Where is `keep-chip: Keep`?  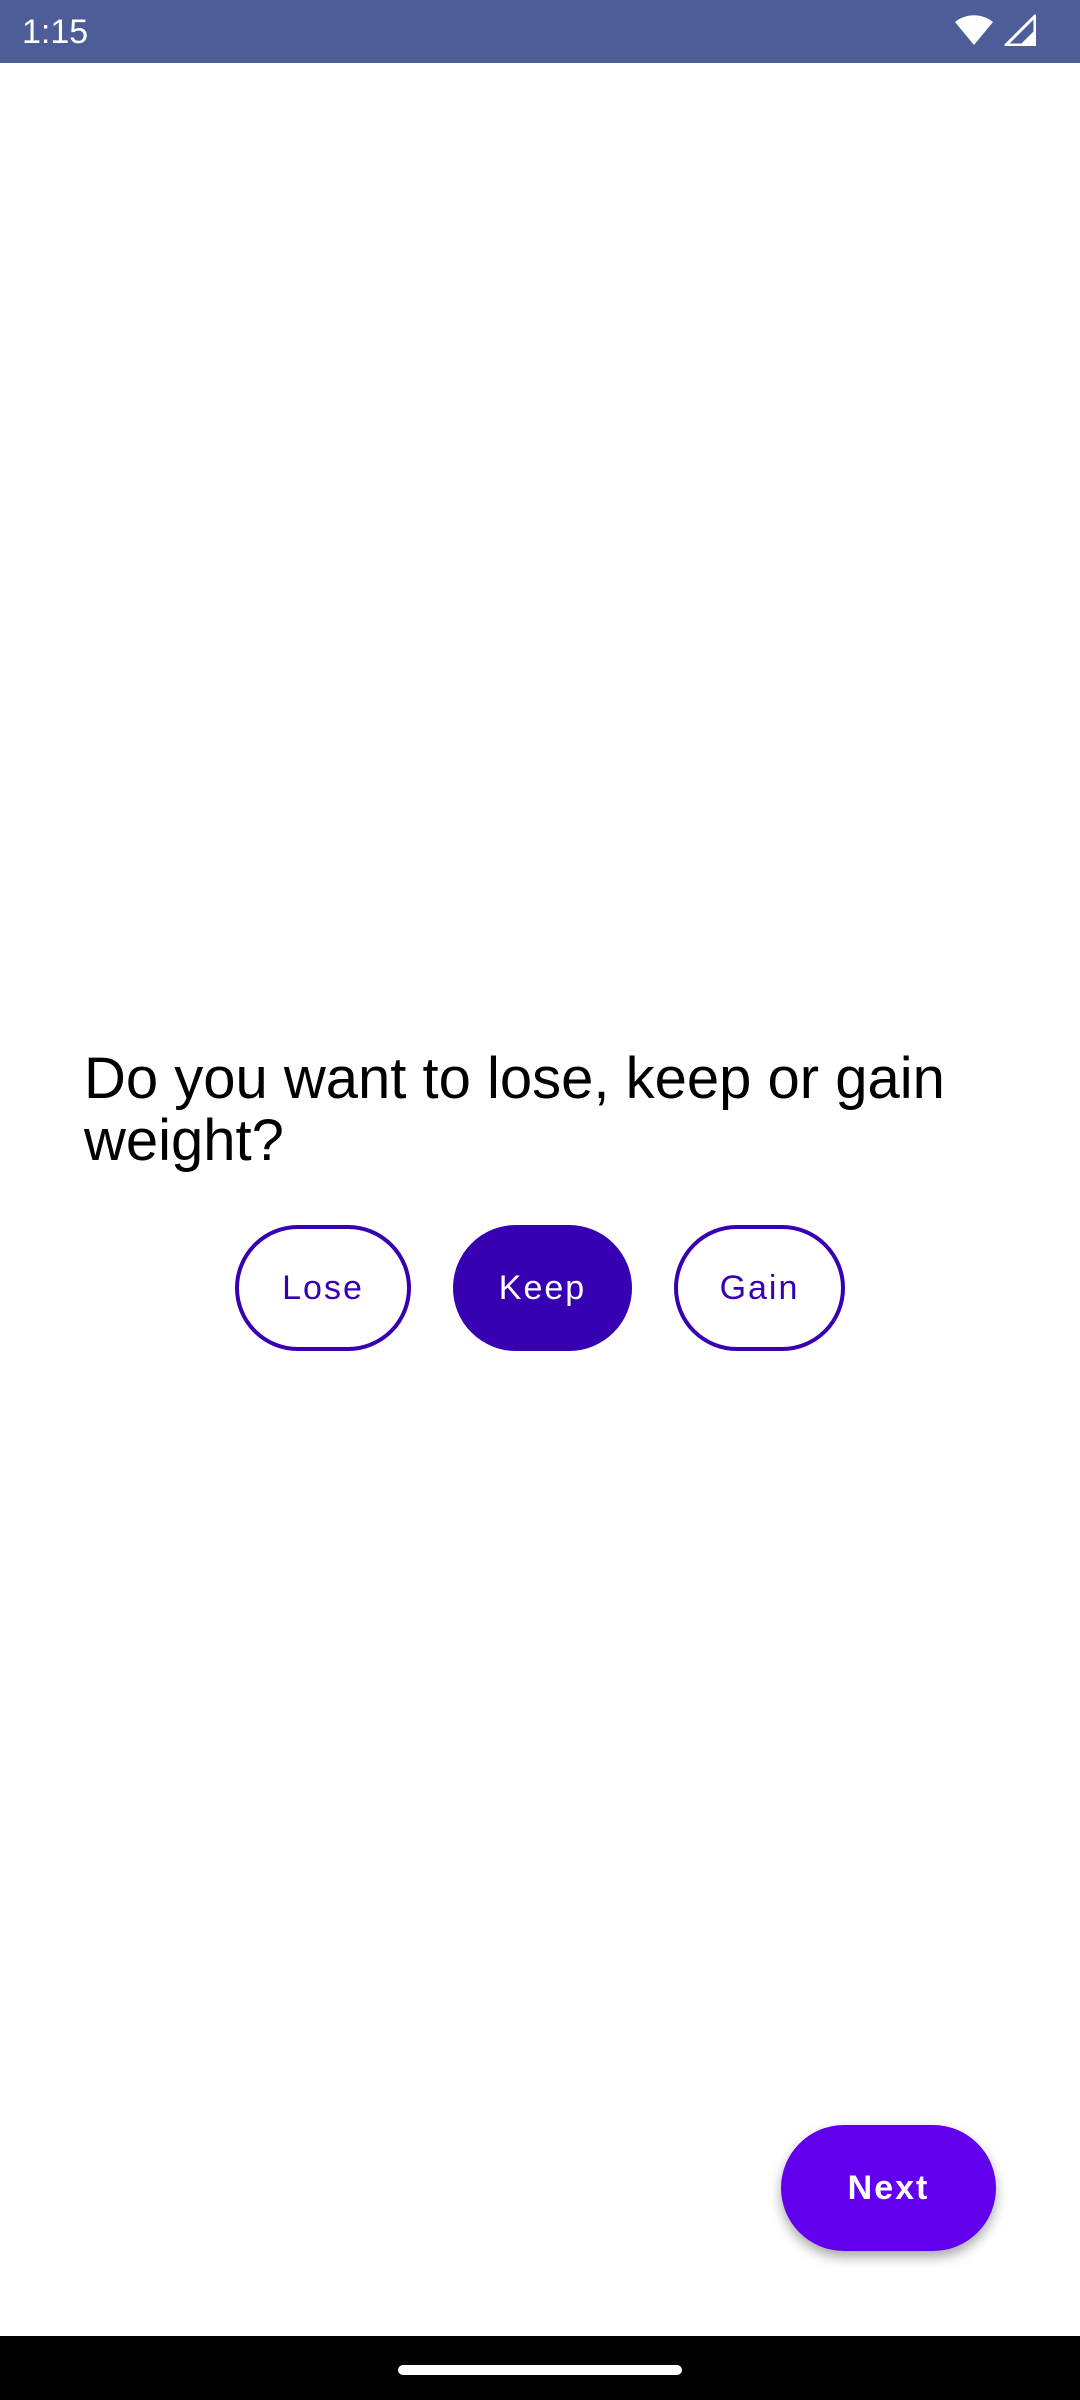
keep-chip: Keep is located at coordinates (542, 1288).